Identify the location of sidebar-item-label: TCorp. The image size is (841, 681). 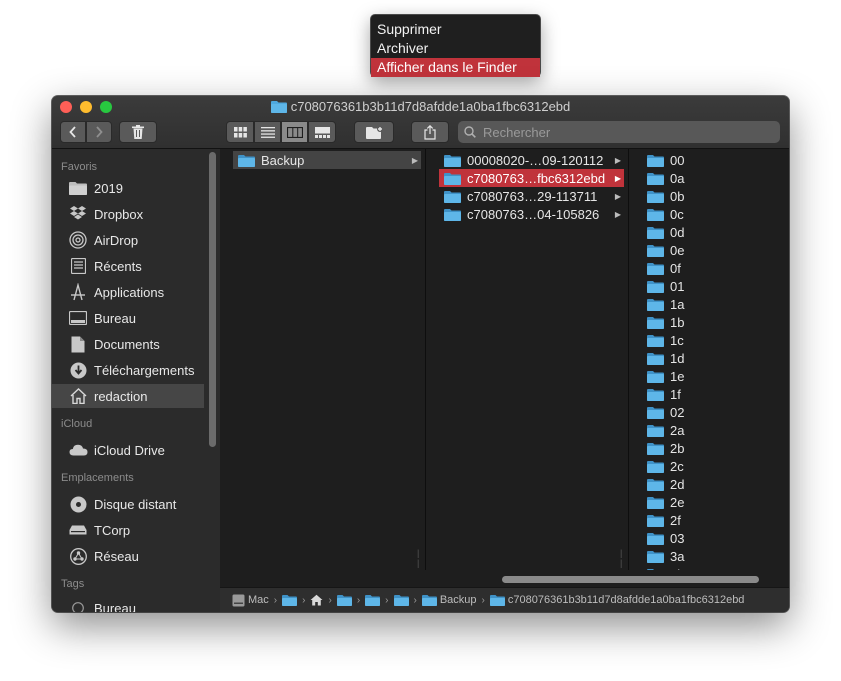
(112, 530).